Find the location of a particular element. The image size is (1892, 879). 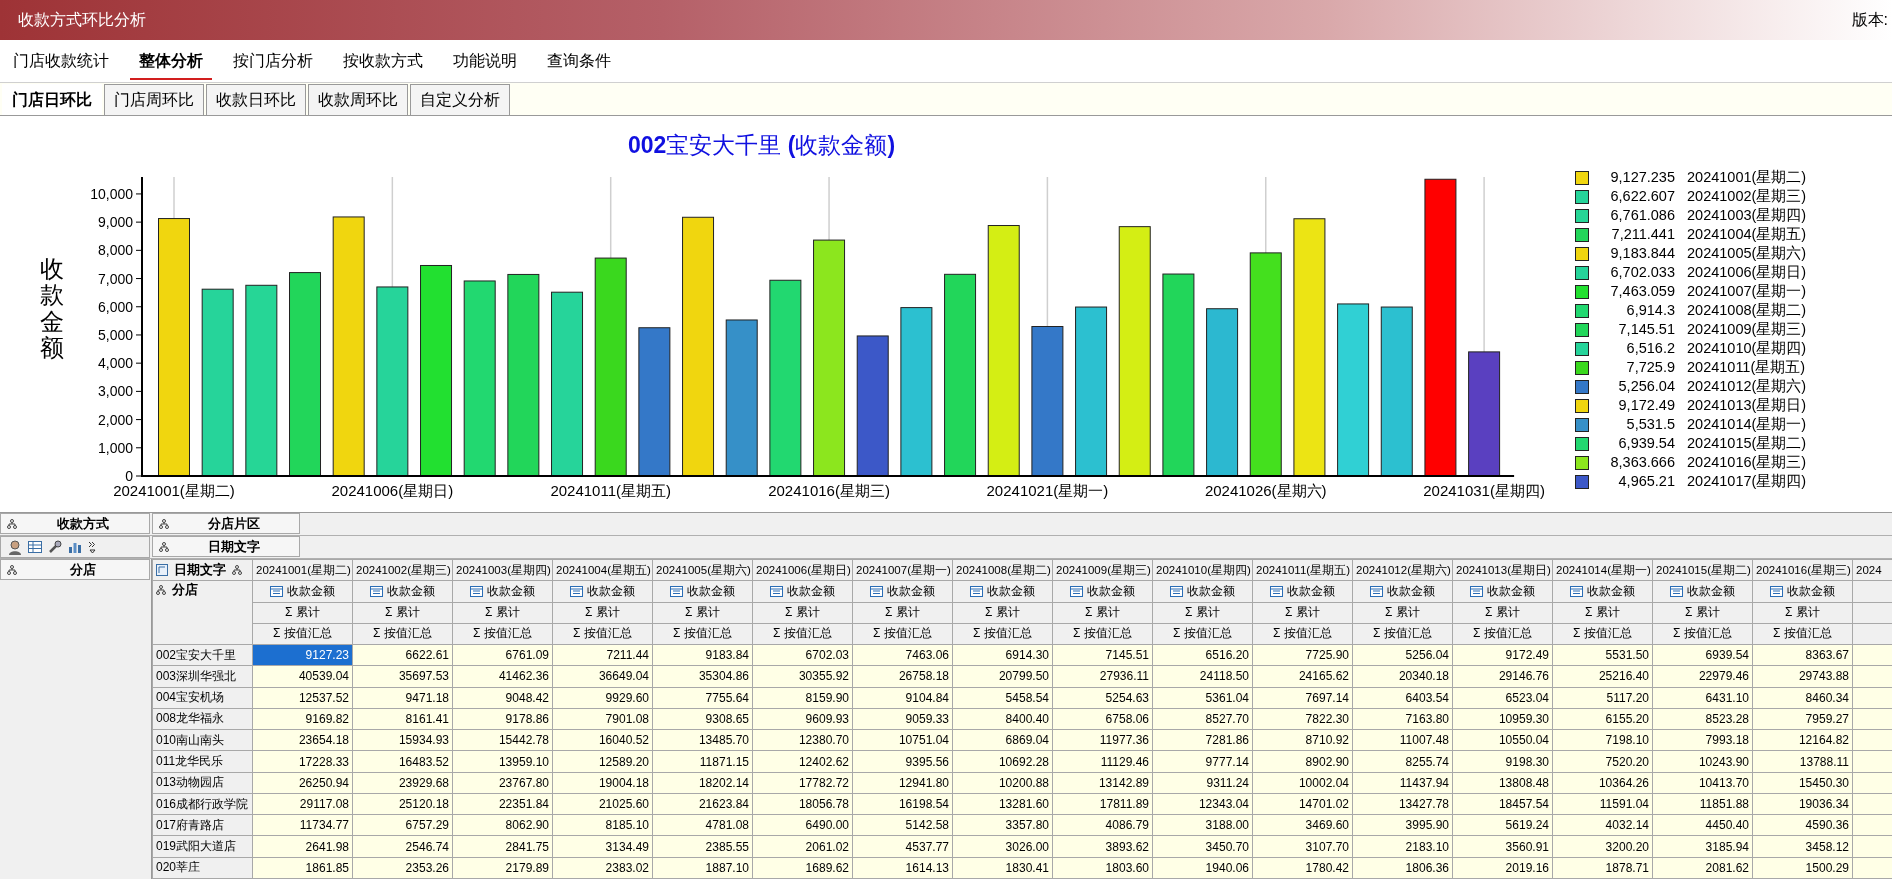

column-header: 20241012(星期六) is located at coordinates (1402, 570).